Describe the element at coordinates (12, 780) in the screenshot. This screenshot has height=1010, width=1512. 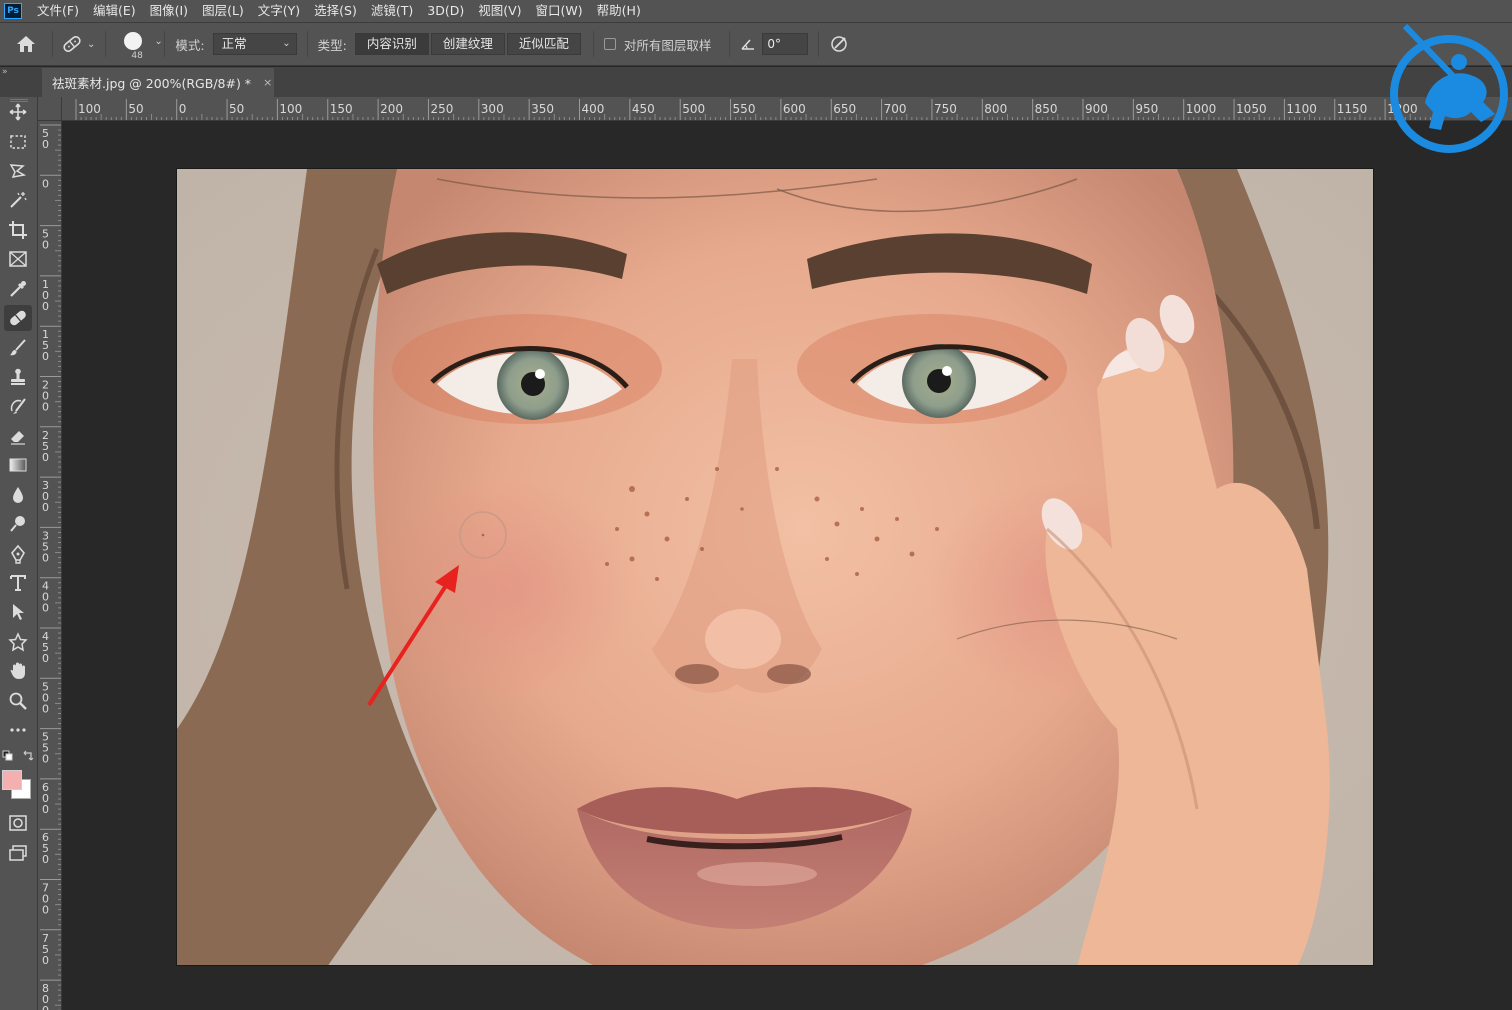
I see `foreground-color-swatch` at that location.